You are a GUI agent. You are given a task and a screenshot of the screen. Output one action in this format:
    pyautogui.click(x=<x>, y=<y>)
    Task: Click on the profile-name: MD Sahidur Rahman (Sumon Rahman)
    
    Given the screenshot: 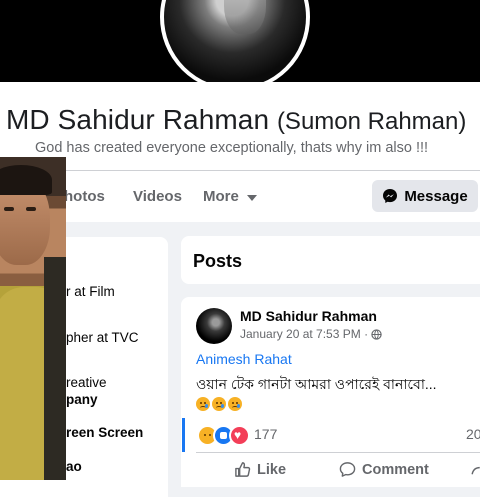 What is the action you would take?
    pyautogui.click(x=236, y=121)
    